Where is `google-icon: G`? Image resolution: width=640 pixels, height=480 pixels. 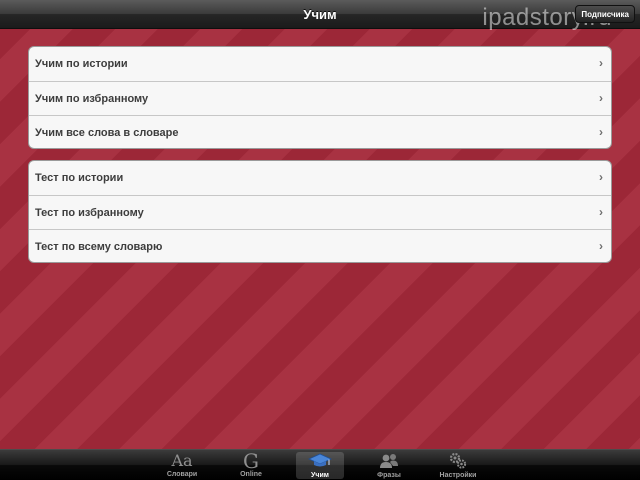 google-icon: G is located at coordinates (251, 461).